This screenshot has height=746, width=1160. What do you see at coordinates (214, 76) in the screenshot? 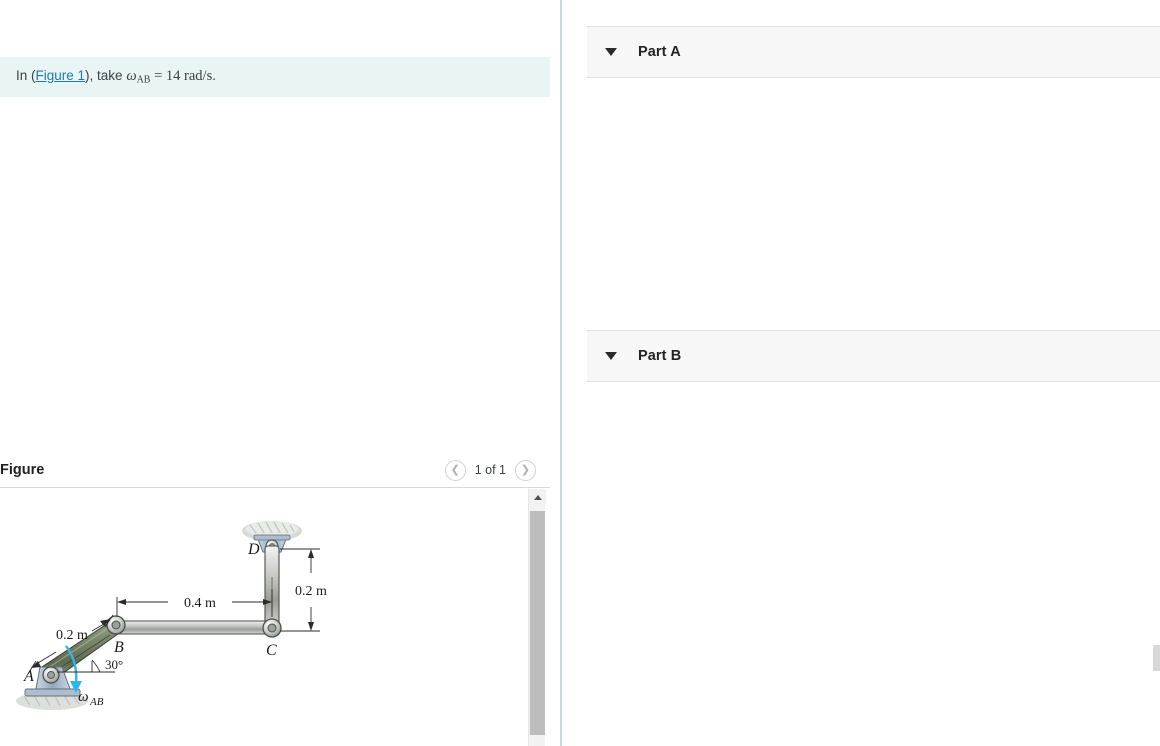
I see `problem-period: .` at bounding box center [214, 76].